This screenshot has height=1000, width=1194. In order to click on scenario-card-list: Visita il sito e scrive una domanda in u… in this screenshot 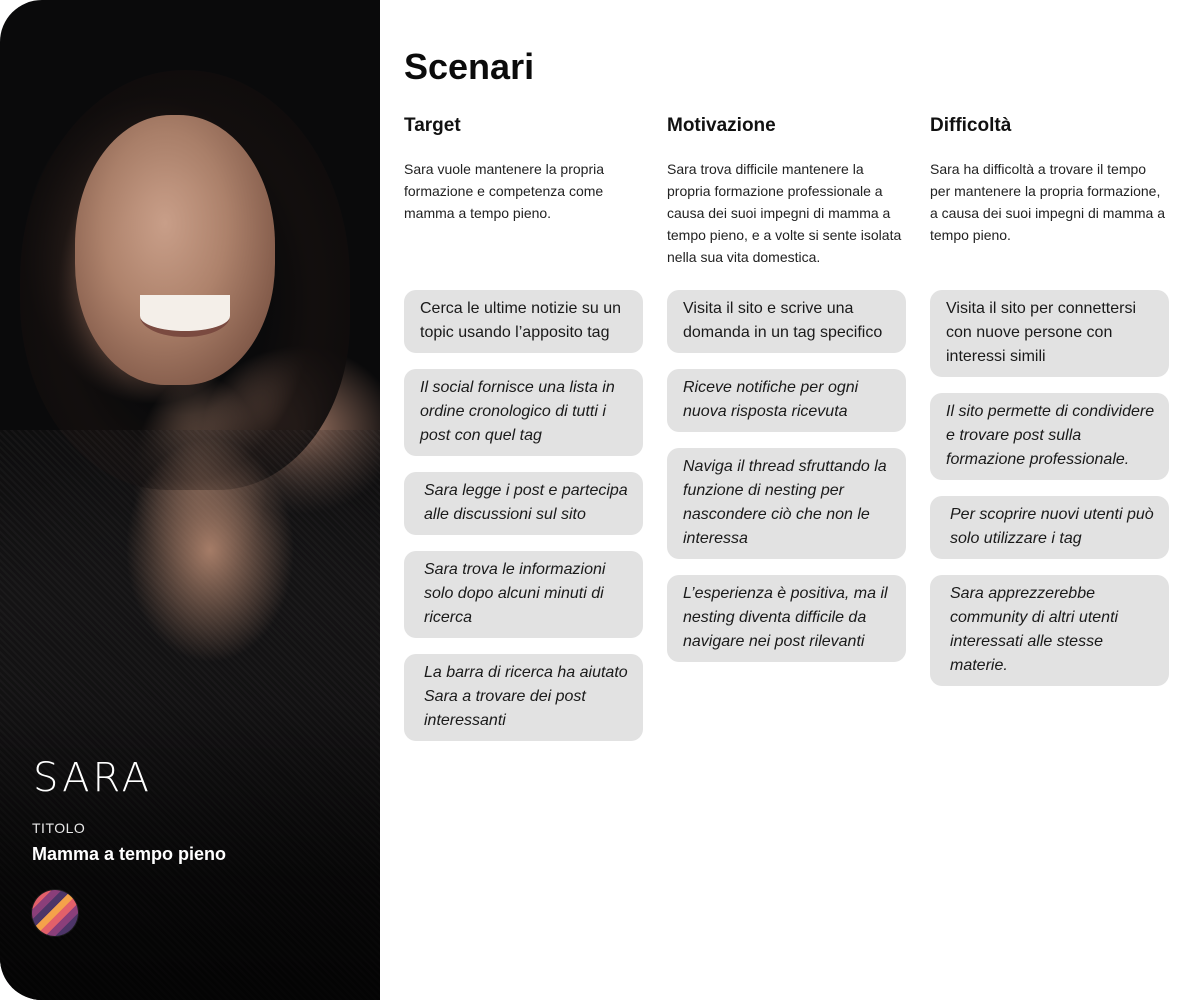, I will do `click(787, 476)`.